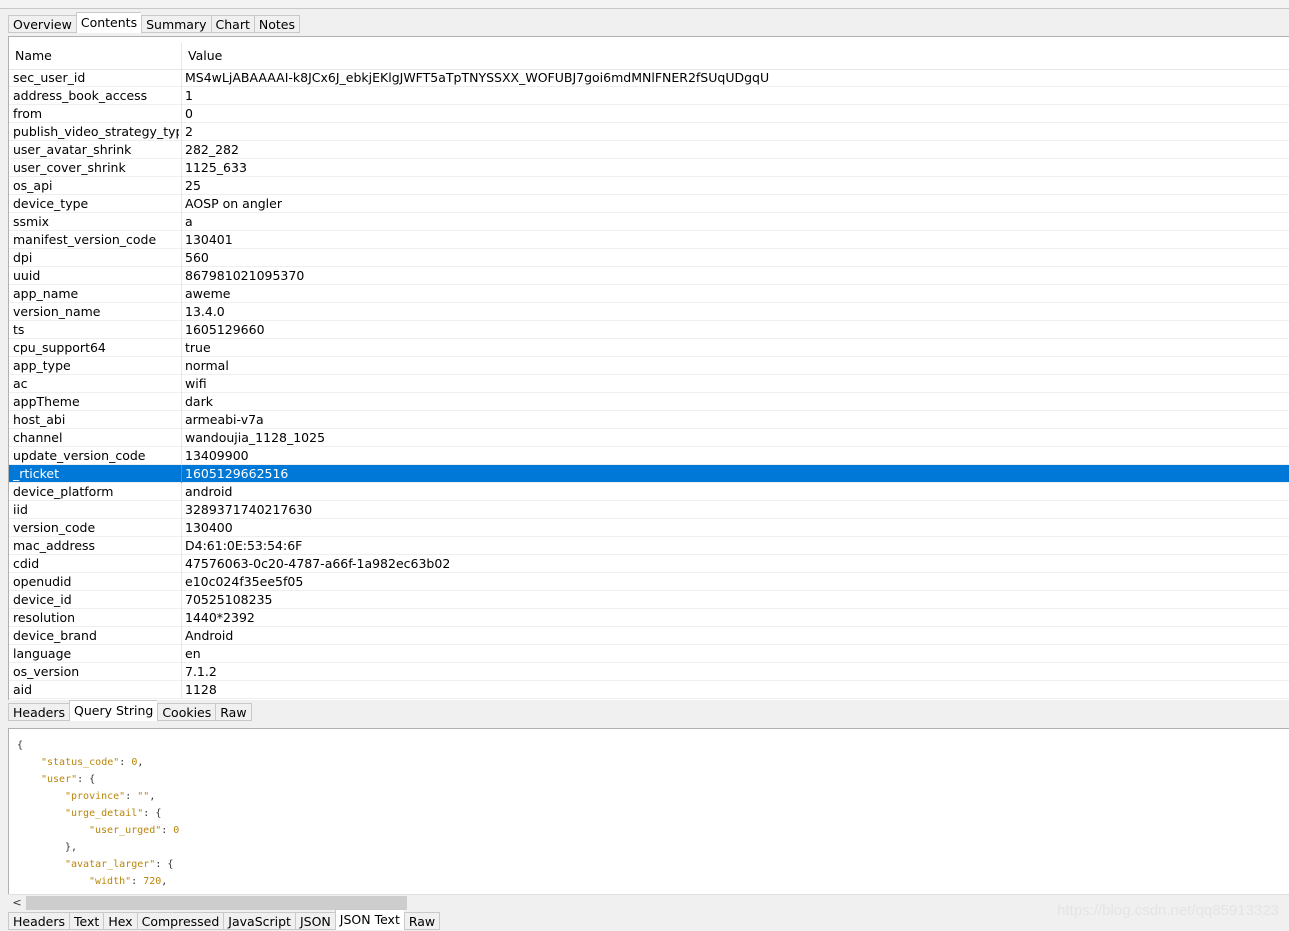  Describe the element at coordinates (314, 921) in the screenshot. I see `response-tab-json: JSON` at that location.